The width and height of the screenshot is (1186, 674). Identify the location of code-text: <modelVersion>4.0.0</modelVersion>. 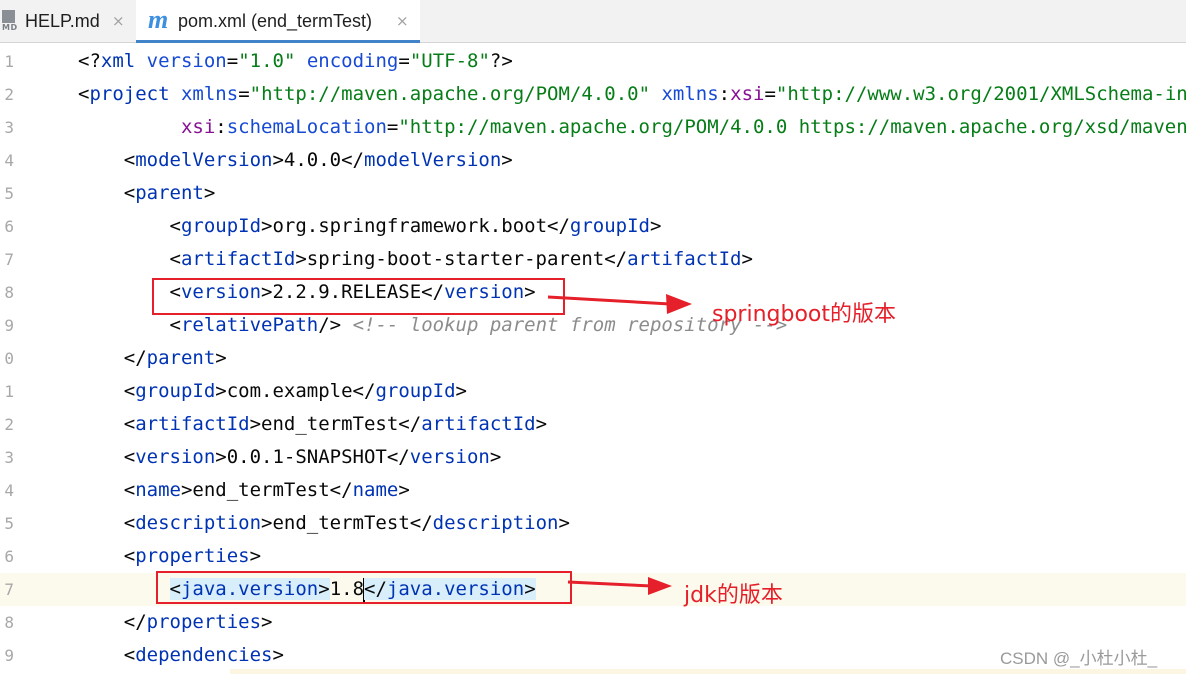
(295, 160).